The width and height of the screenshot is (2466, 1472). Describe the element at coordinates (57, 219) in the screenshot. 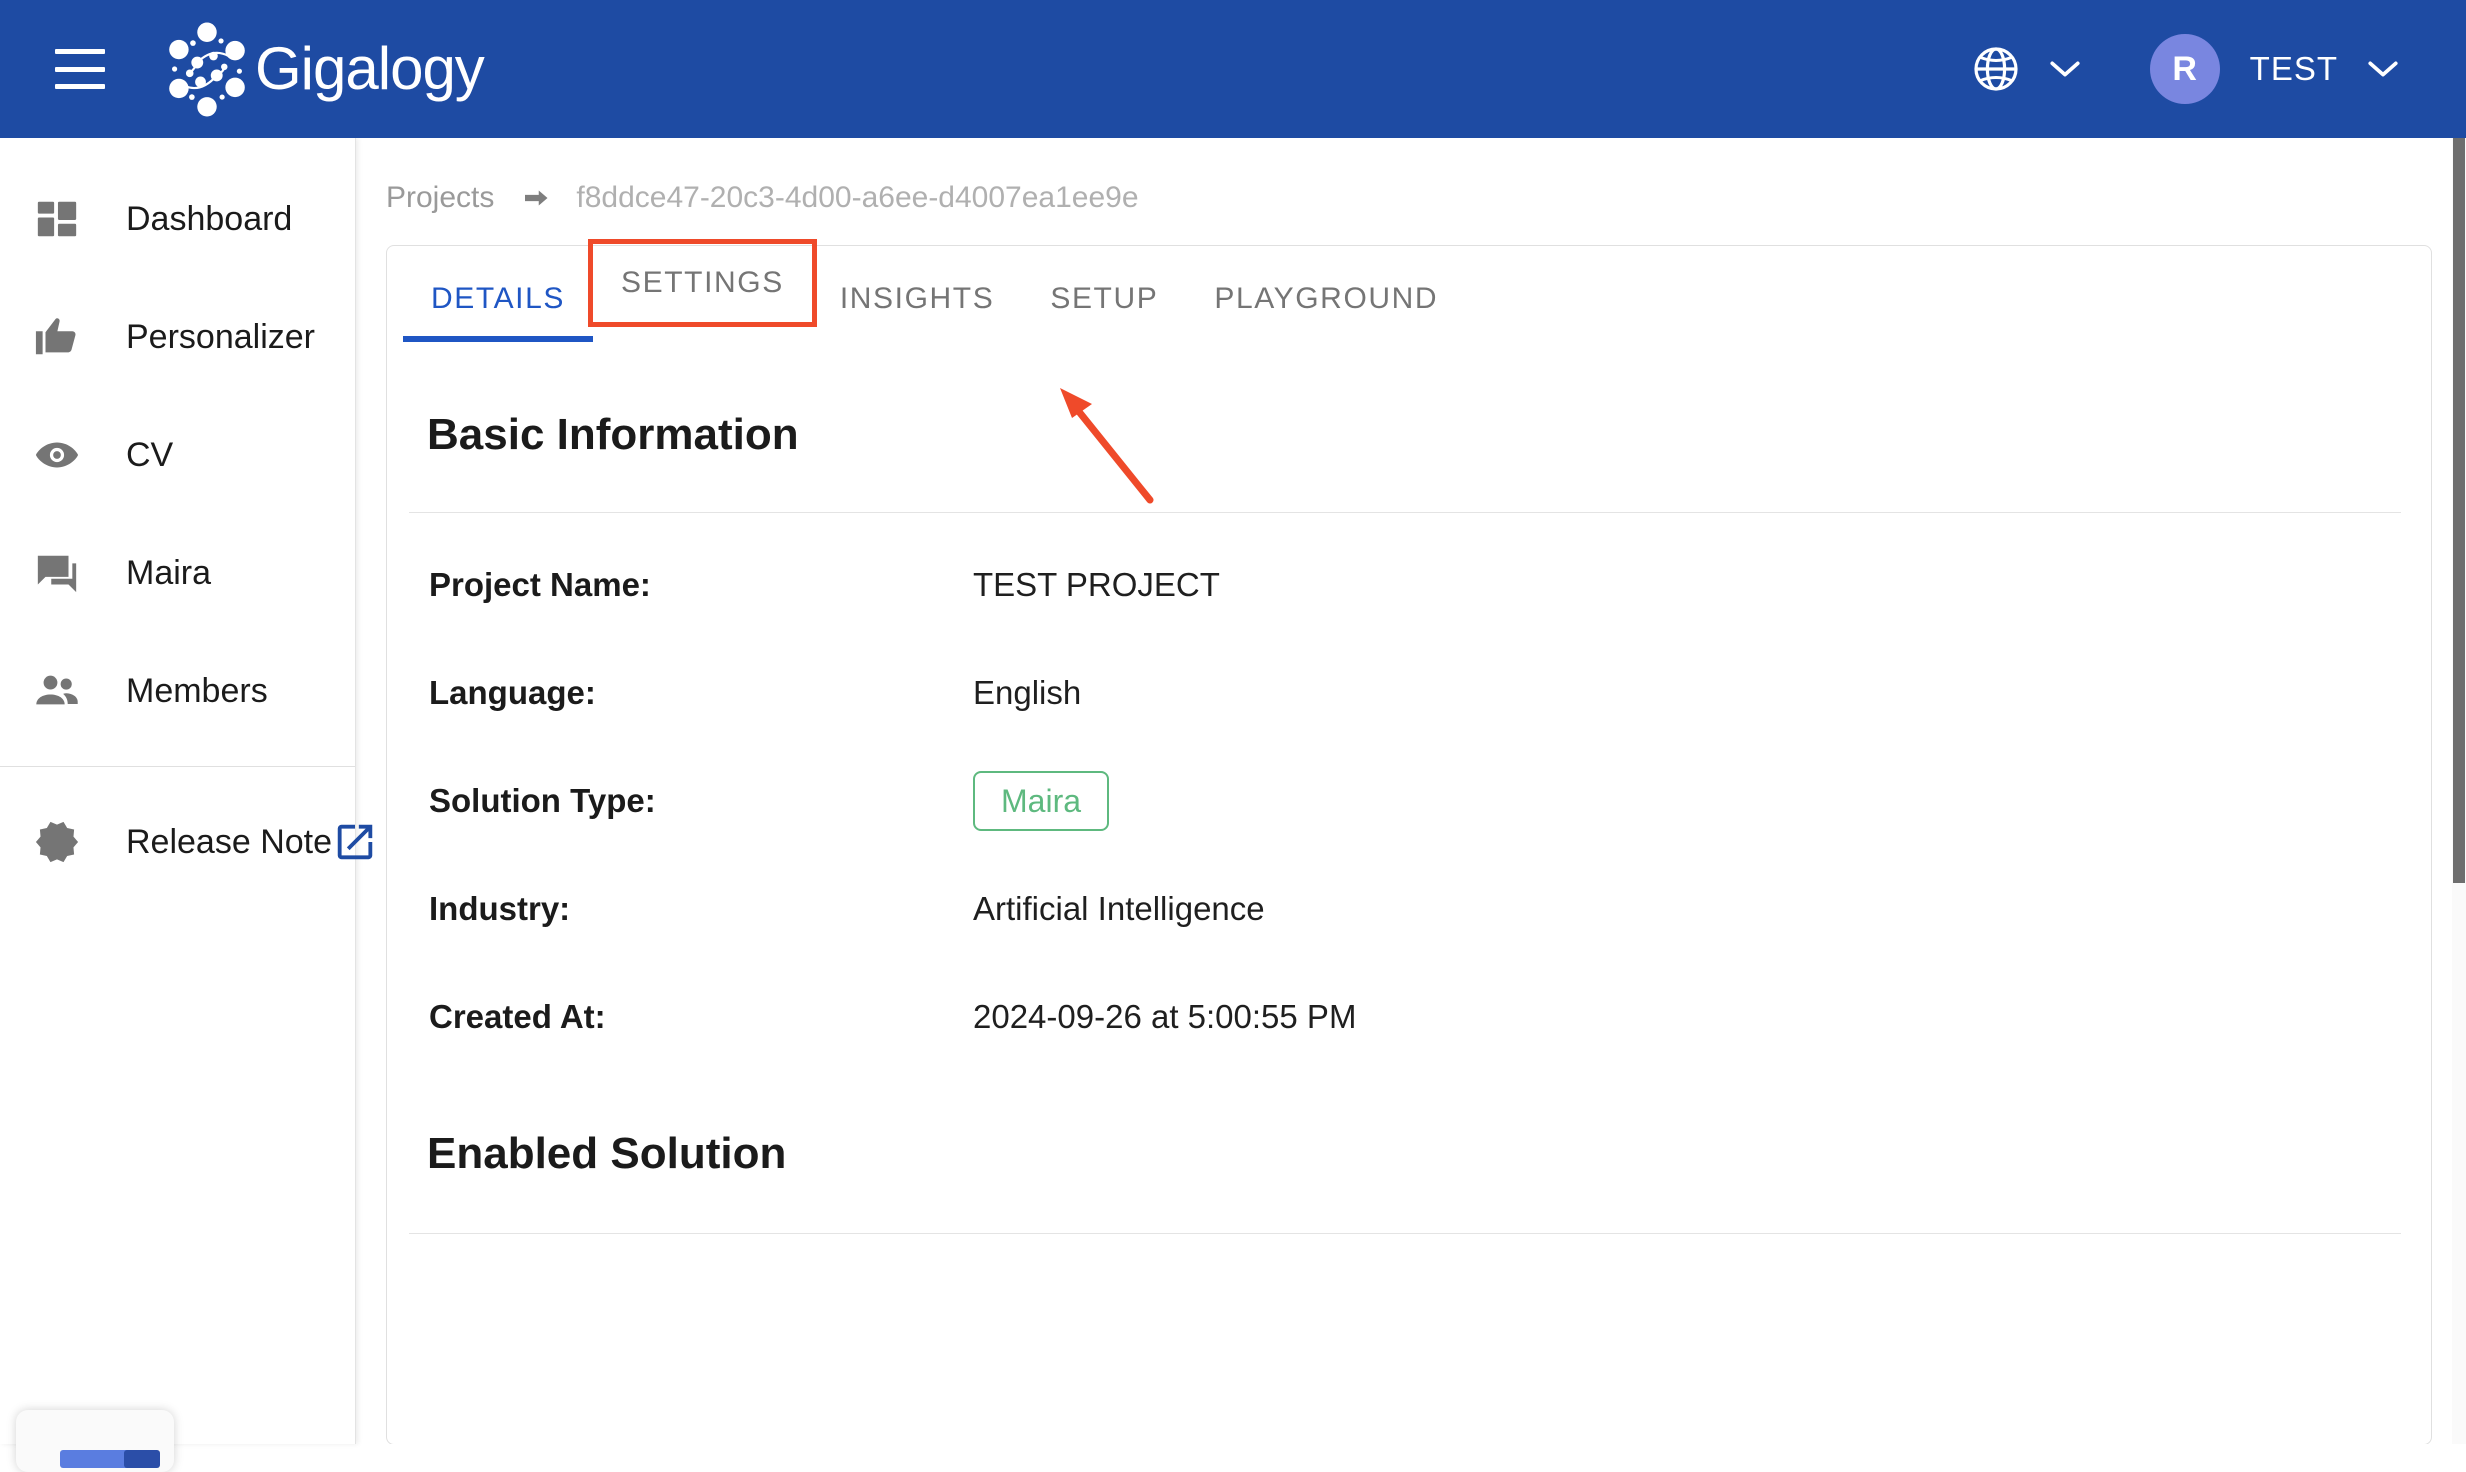

I see `dashboard-icon` at that location.